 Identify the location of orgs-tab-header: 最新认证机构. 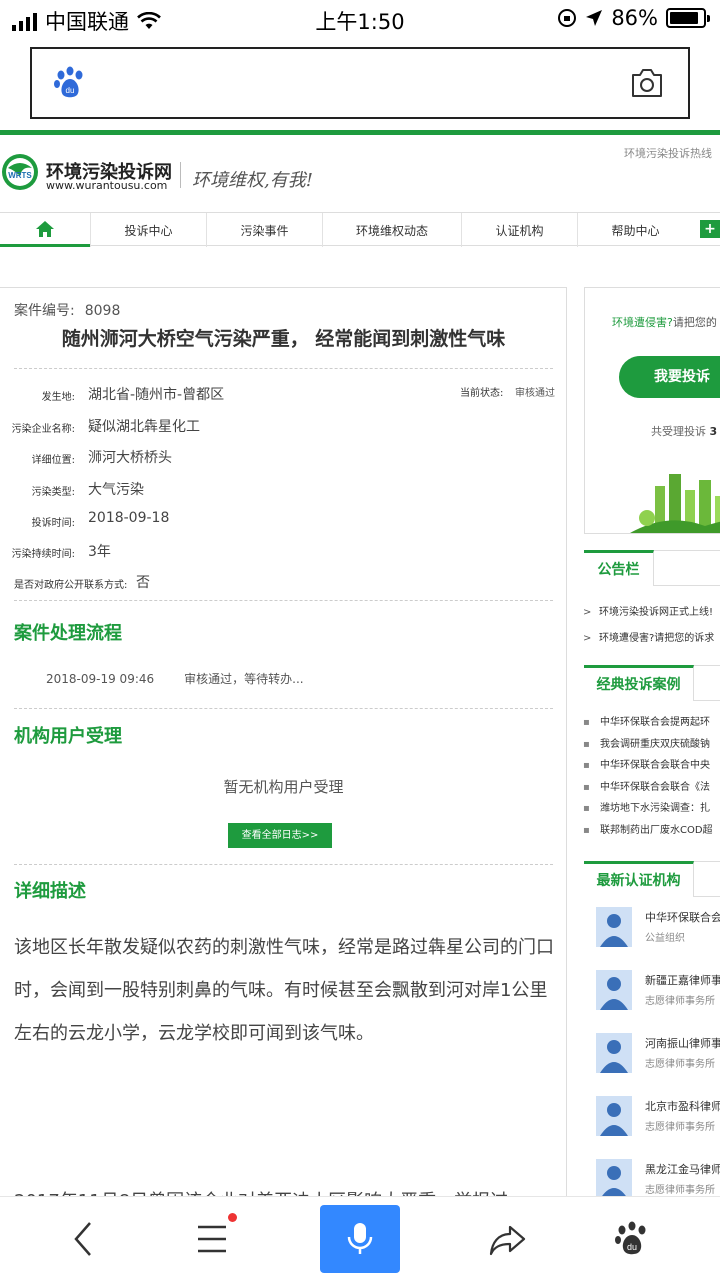
(652, 879).